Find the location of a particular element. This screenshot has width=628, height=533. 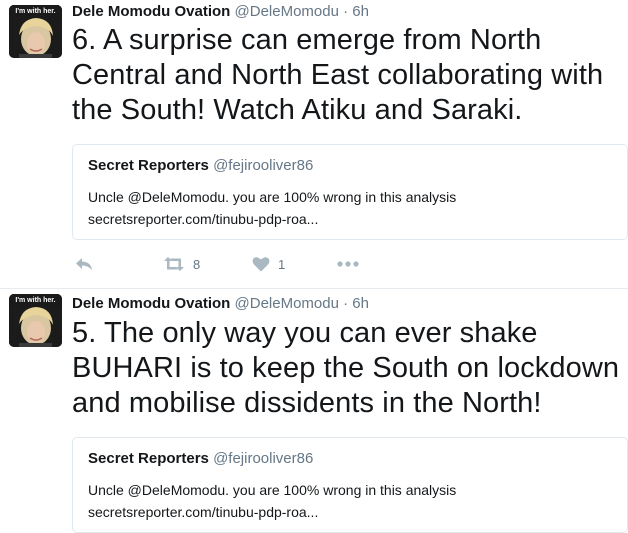

heart-icon is located at coordinates (261, 264).